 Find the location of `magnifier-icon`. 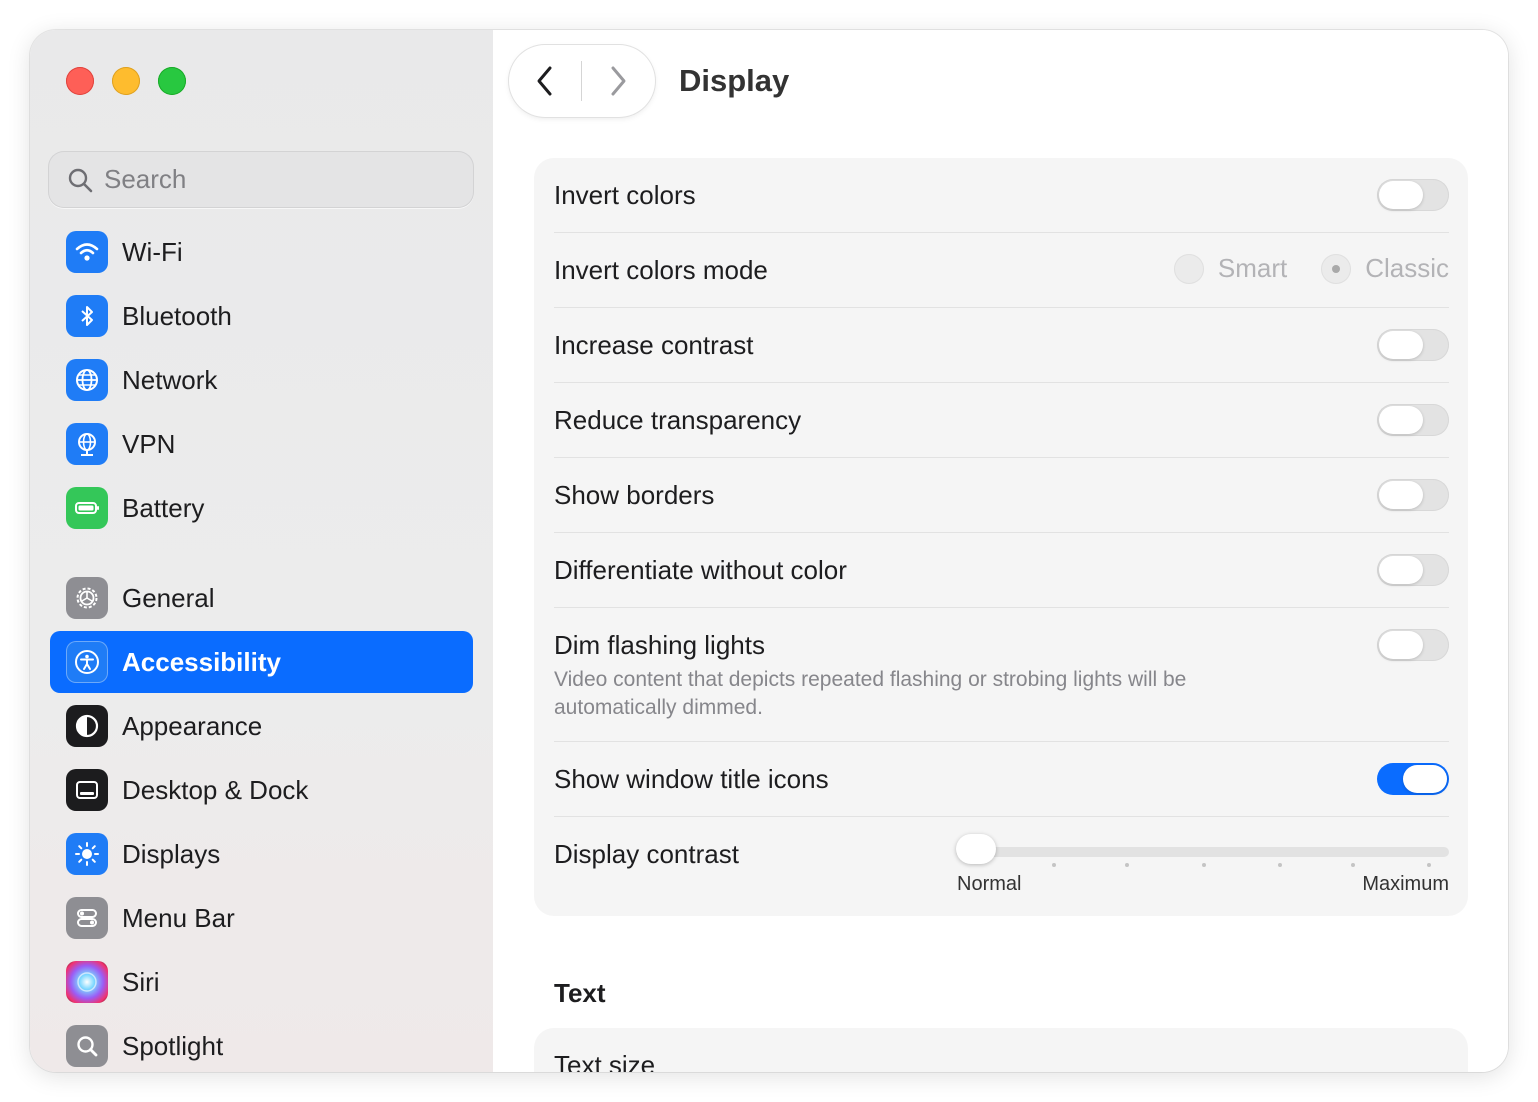

magnifier-icon is located at coordinates (87, 1046).